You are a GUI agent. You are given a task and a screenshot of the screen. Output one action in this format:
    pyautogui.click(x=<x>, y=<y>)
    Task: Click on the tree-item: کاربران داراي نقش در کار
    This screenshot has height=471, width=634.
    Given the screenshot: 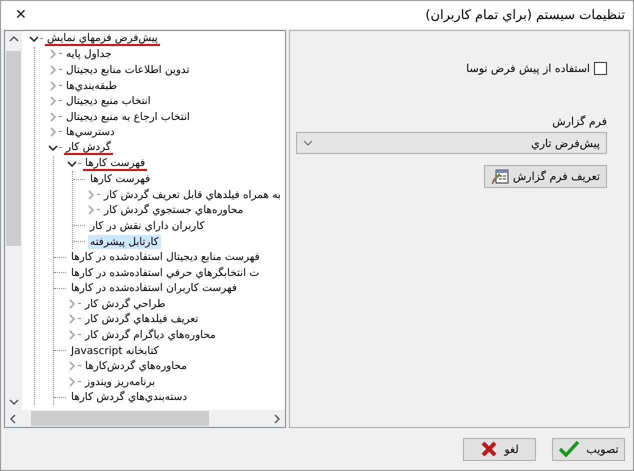 What is the action you would take?
    pyautogui.click(x=147, y=225)
    